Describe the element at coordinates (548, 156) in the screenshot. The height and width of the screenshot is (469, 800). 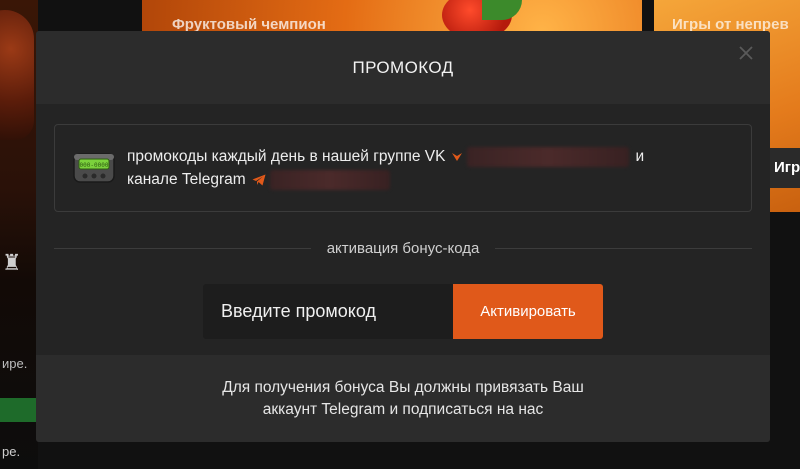
I see `vk-group-link` at that location.